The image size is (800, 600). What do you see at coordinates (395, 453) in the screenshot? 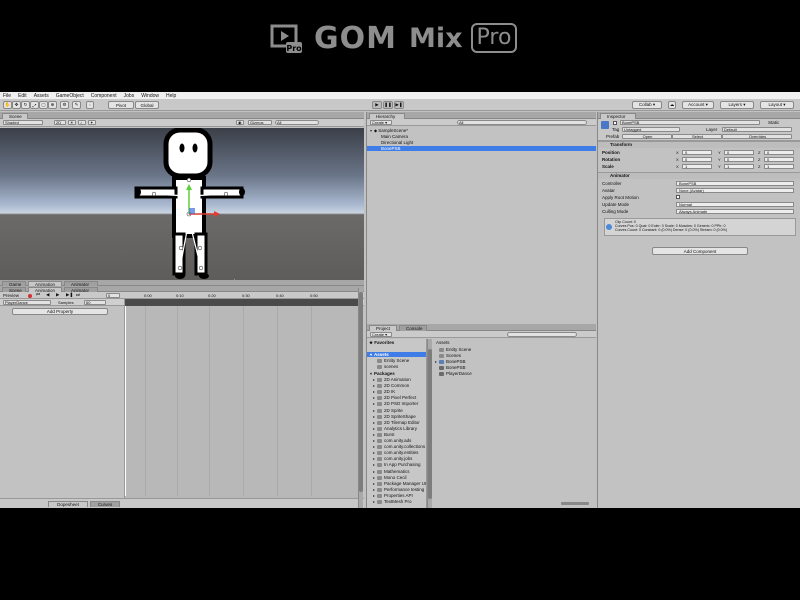
I see `package-item: ▸ com.unity.entities` at bounding box center [395, 453].